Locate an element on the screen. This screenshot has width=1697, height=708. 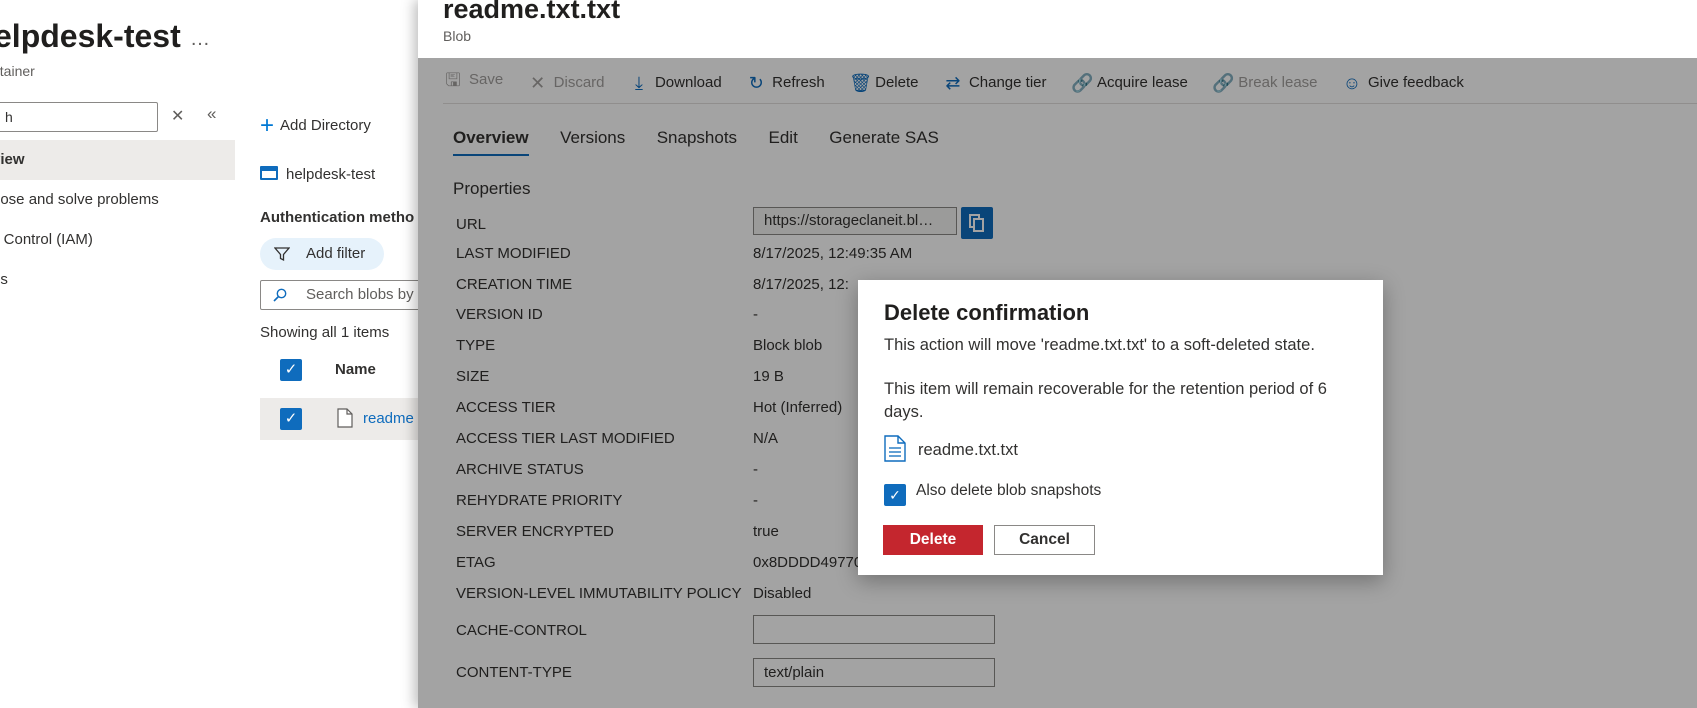
add-directory-button: + Add Directory is located at coordinates (315, 126).